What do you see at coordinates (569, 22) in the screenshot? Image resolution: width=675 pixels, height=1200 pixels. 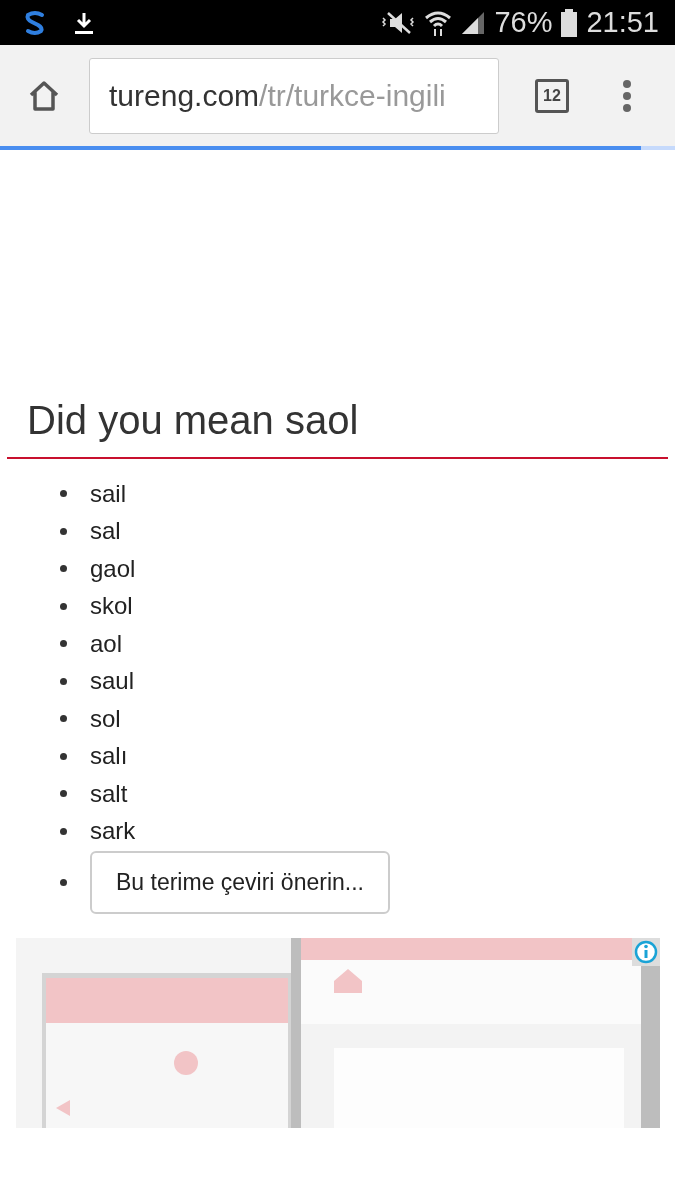 I see `battery-icon` at bounding box center [569, 22].